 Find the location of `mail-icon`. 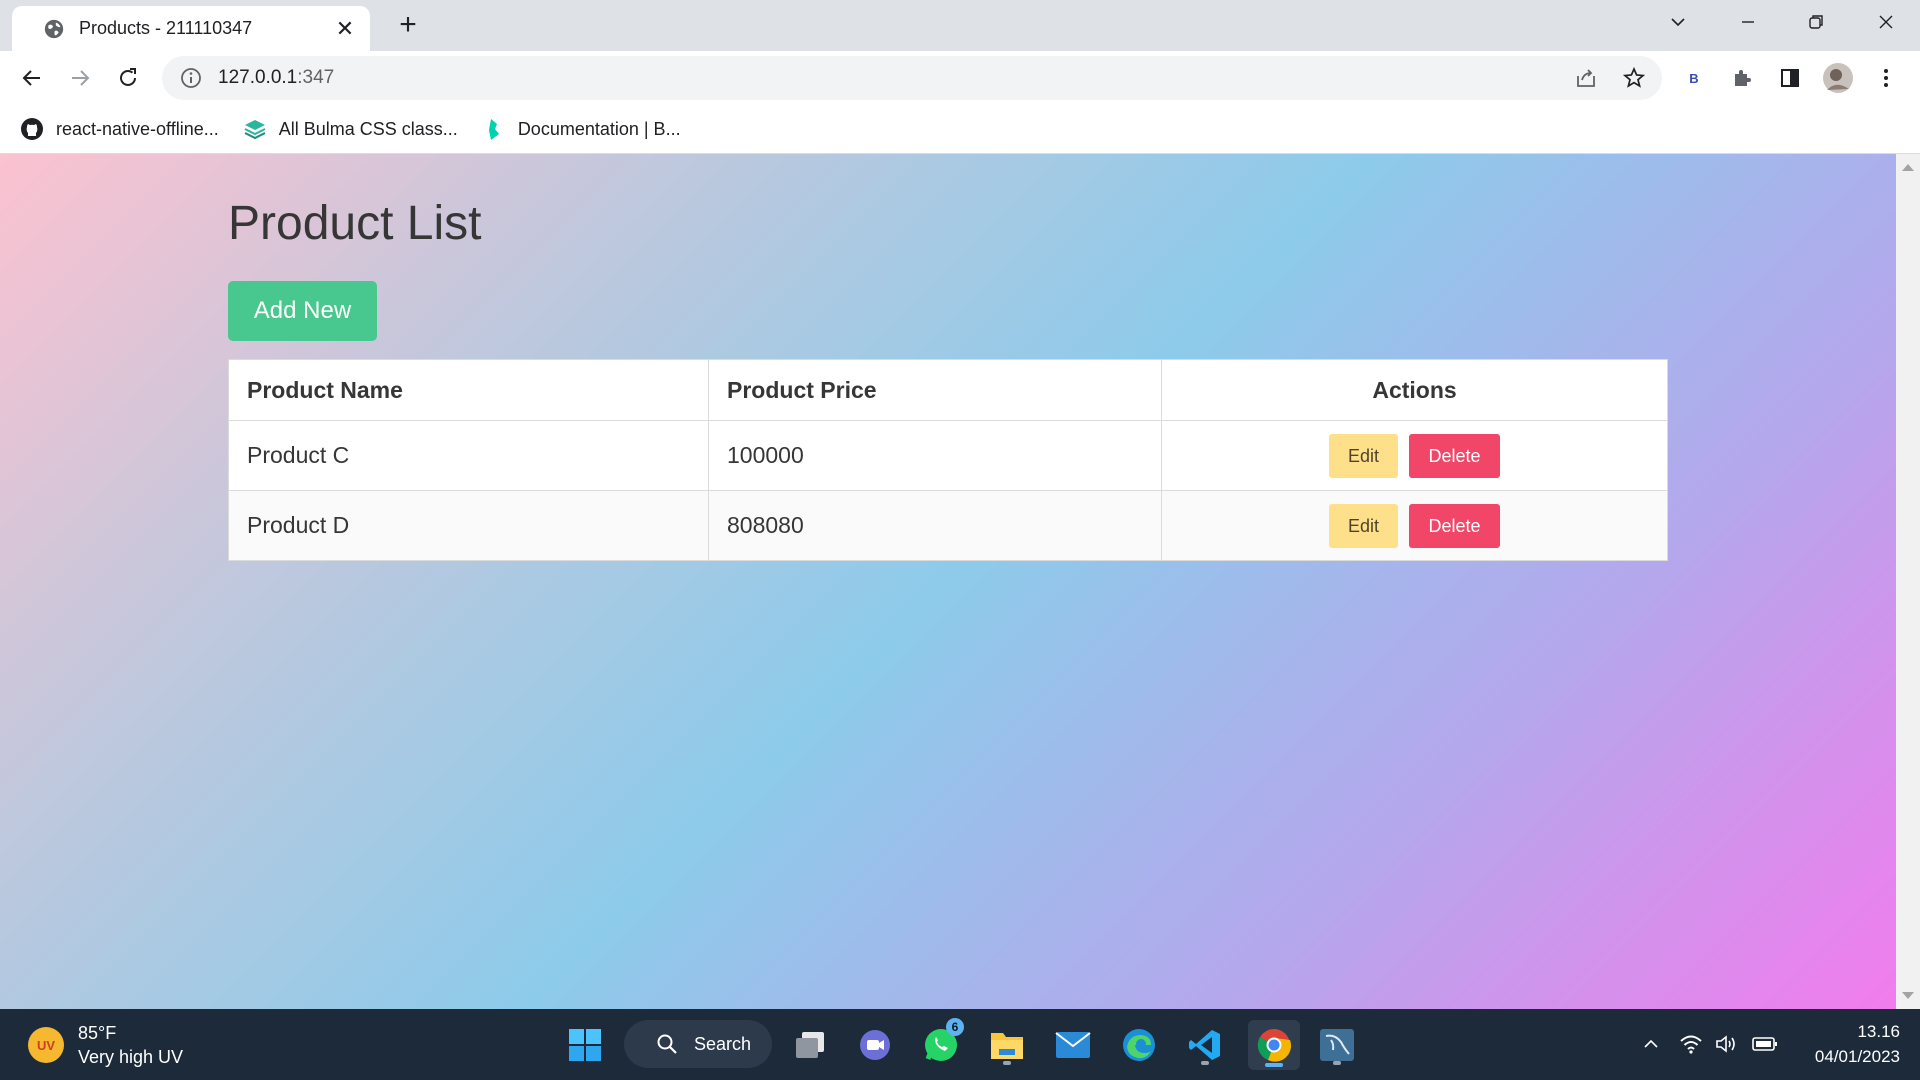

mail-icon is located at coordinates (1073, 1045).